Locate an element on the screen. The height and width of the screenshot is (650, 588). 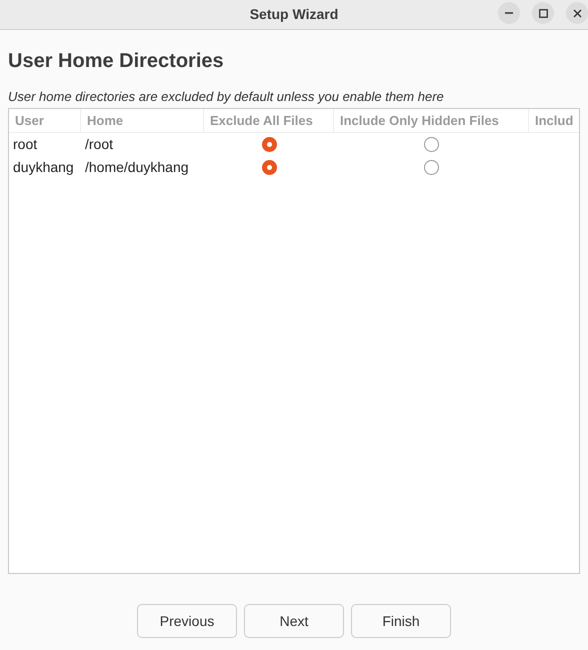
column-header: User is located at coordinates (29, 120).